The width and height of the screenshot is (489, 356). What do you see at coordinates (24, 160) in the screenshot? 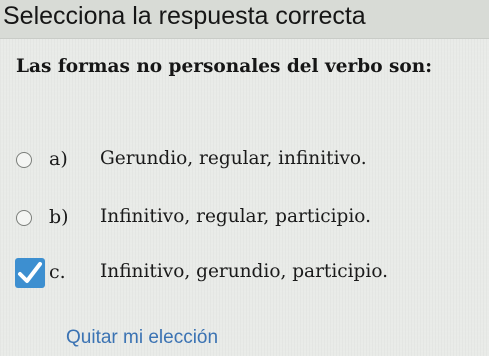
I see `radio-button-a` at bounding box center [24, 160].